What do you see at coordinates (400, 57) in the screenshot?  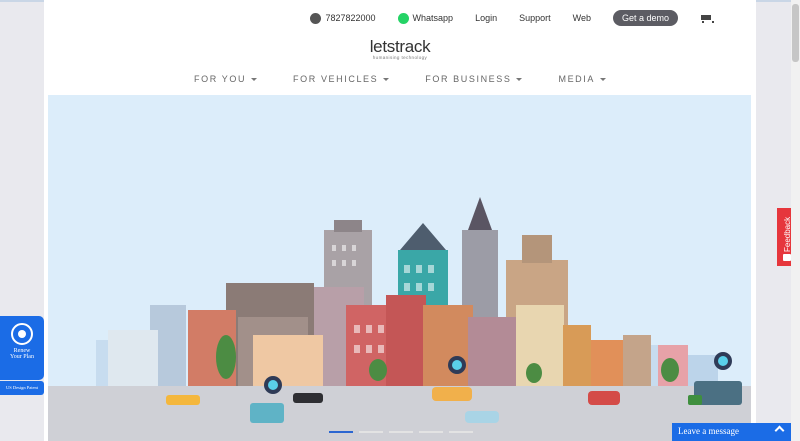 I see `logo-tagline: humanising technology` at bounding box center [400, 57].